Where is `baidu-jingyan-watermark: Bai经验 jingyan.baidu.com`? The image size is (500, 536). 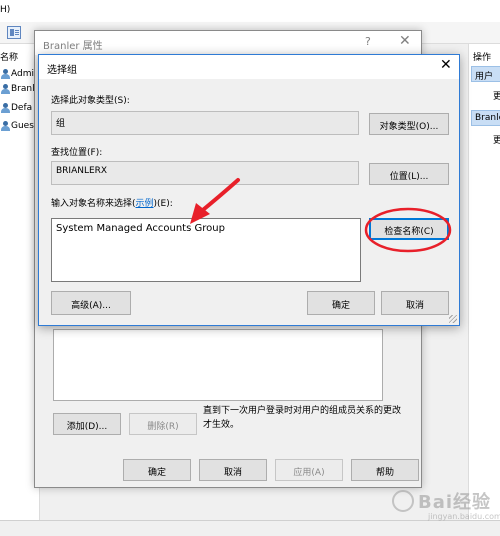 baidu-jingyan-watermark: Bai经验 jingyan.baidu.com is located at coordinates (444, 504).